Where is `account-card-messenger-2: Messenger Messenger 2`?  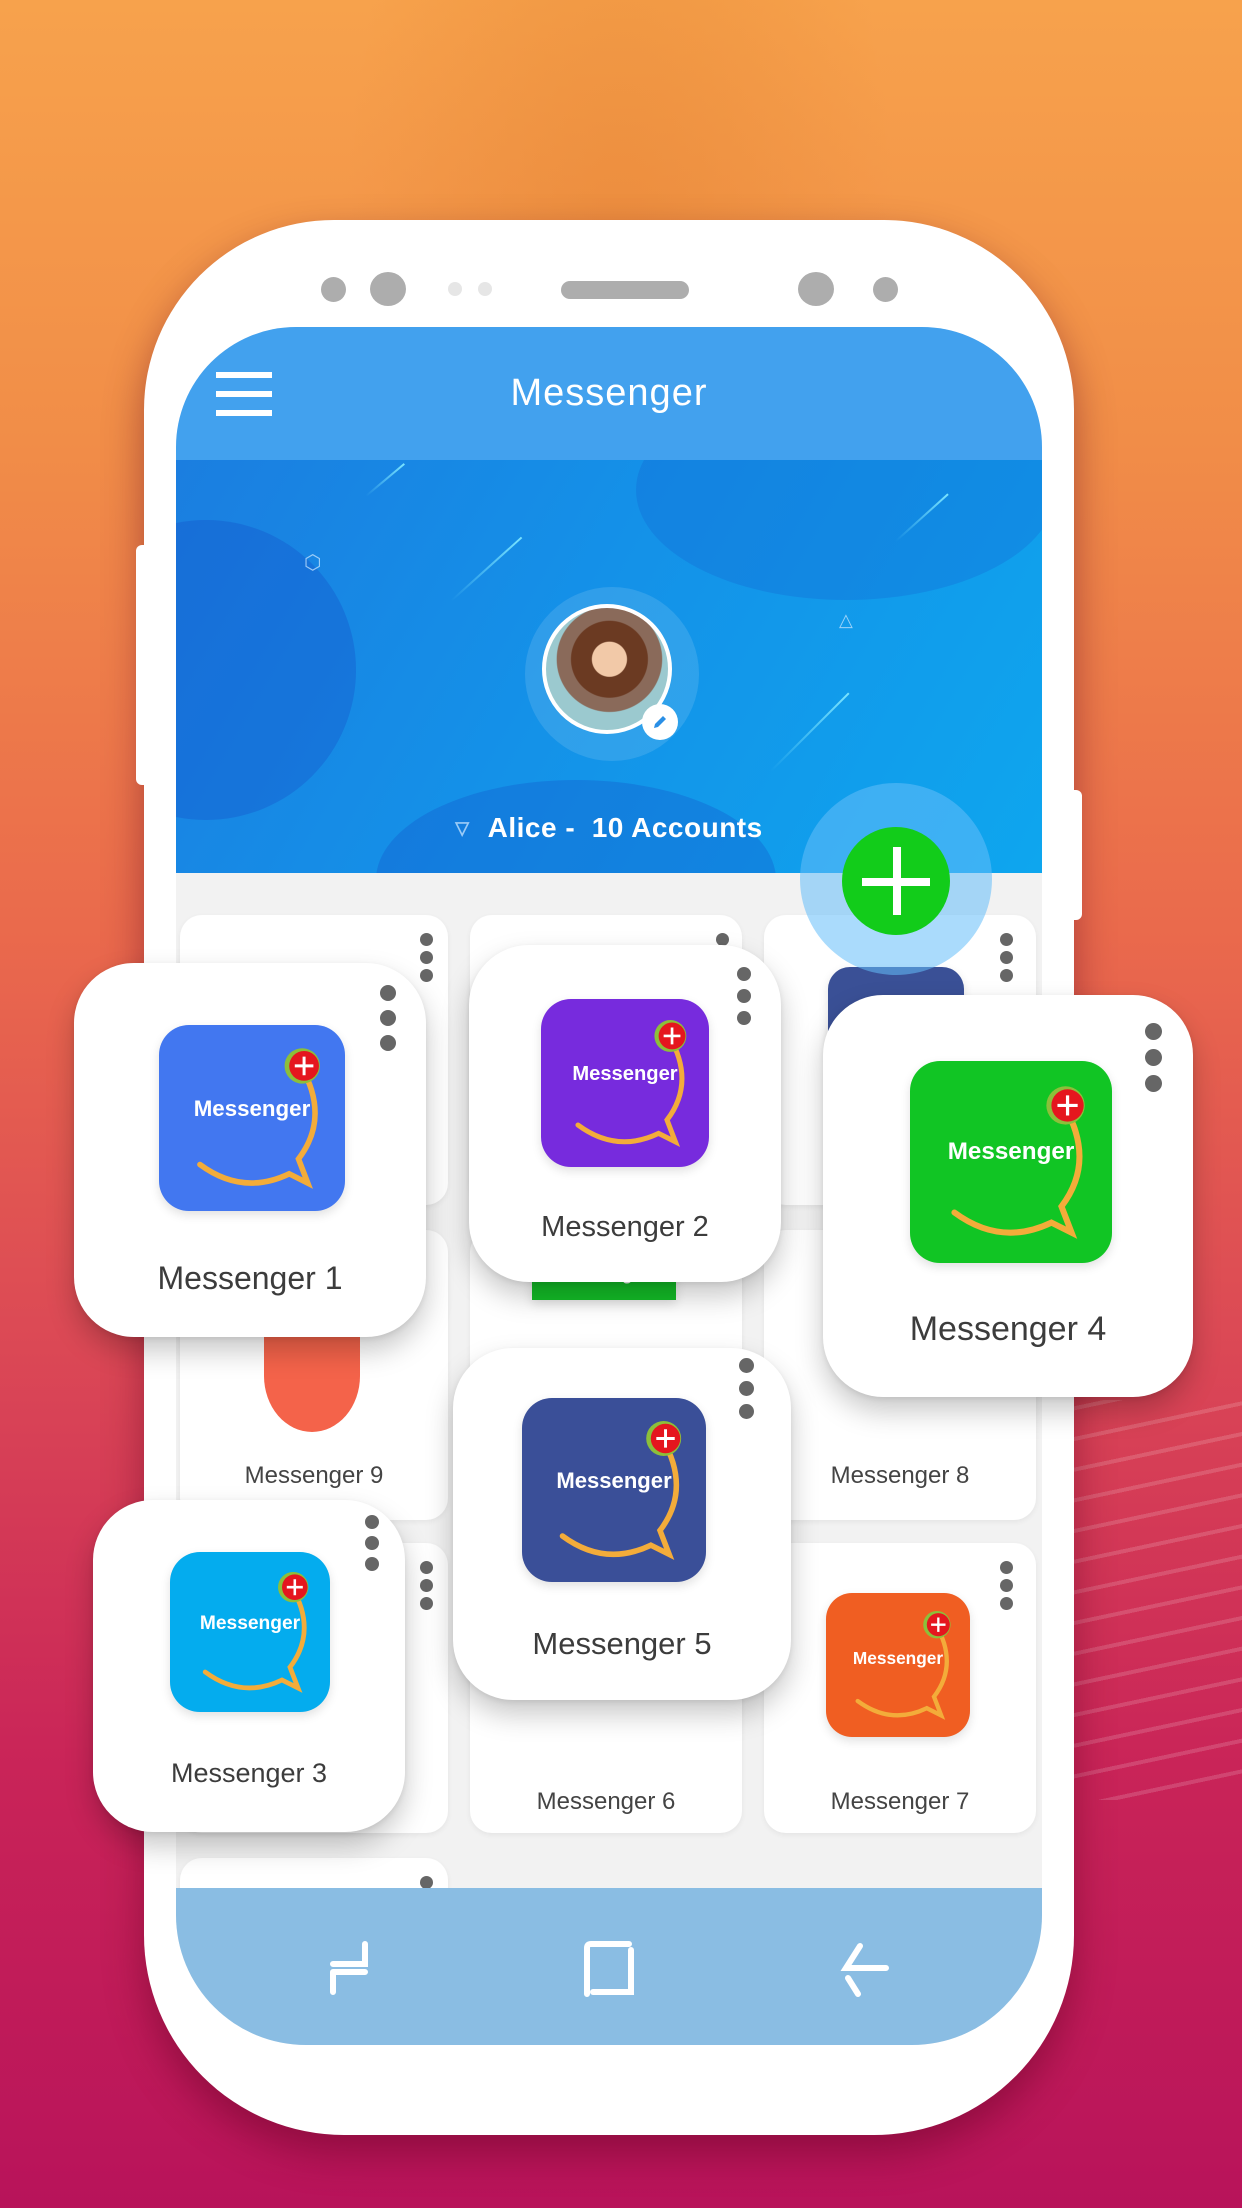
account-card-messenger-2: Messenger Messenger 2 is located at coordinates (625, 1113).